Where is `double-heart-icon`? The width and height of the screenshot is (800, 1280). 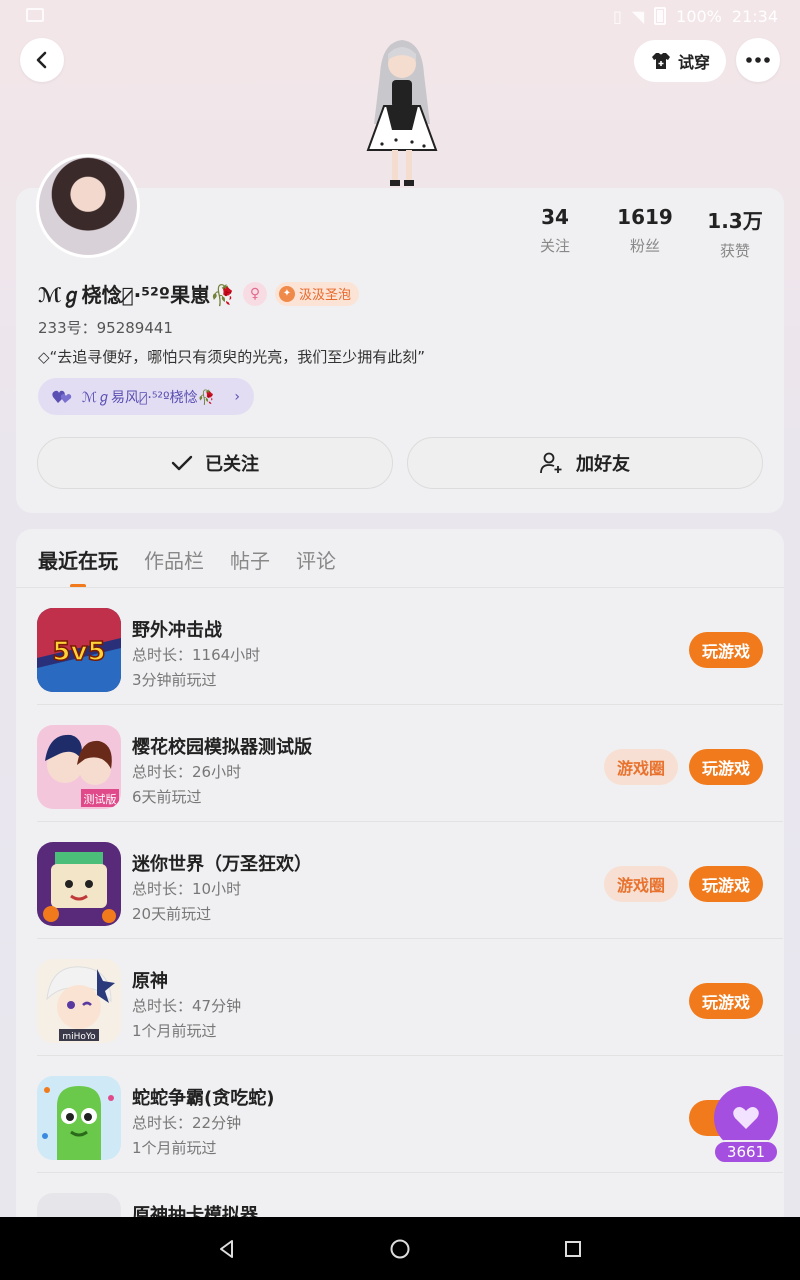
double-heart-icon is located at coordinates (62, 396).